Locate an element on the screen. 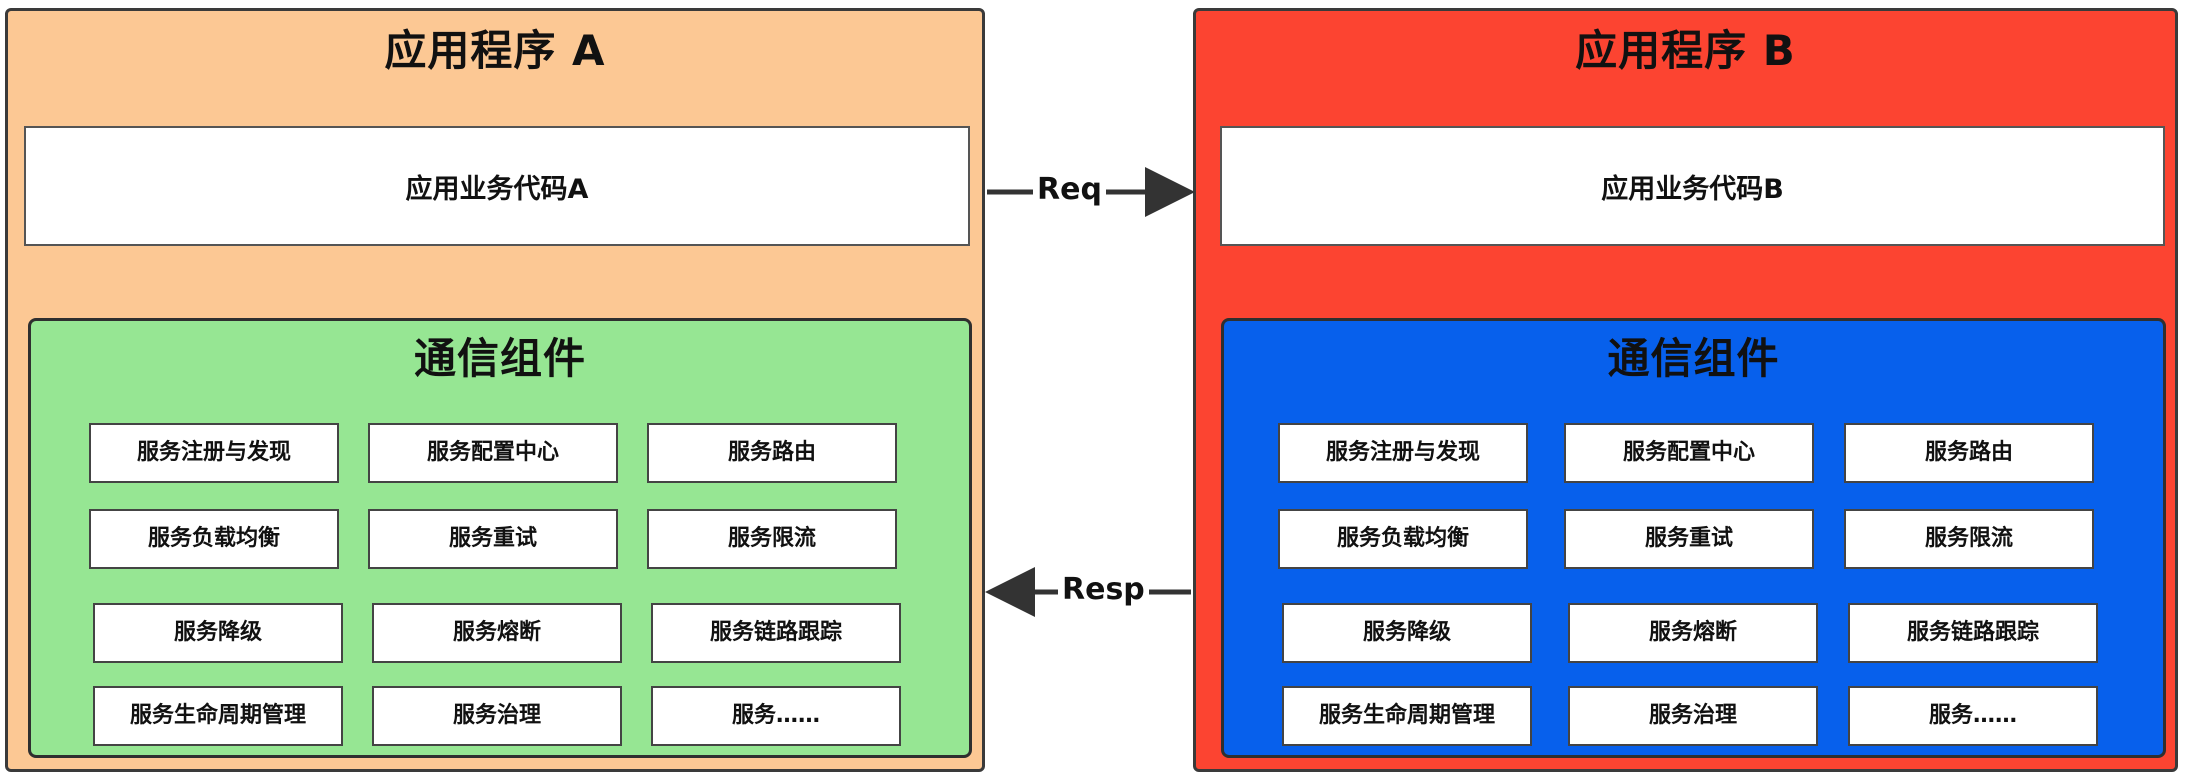 The image size is (2188, 780). response-label: Resp is located at coordinates (1103, 589).